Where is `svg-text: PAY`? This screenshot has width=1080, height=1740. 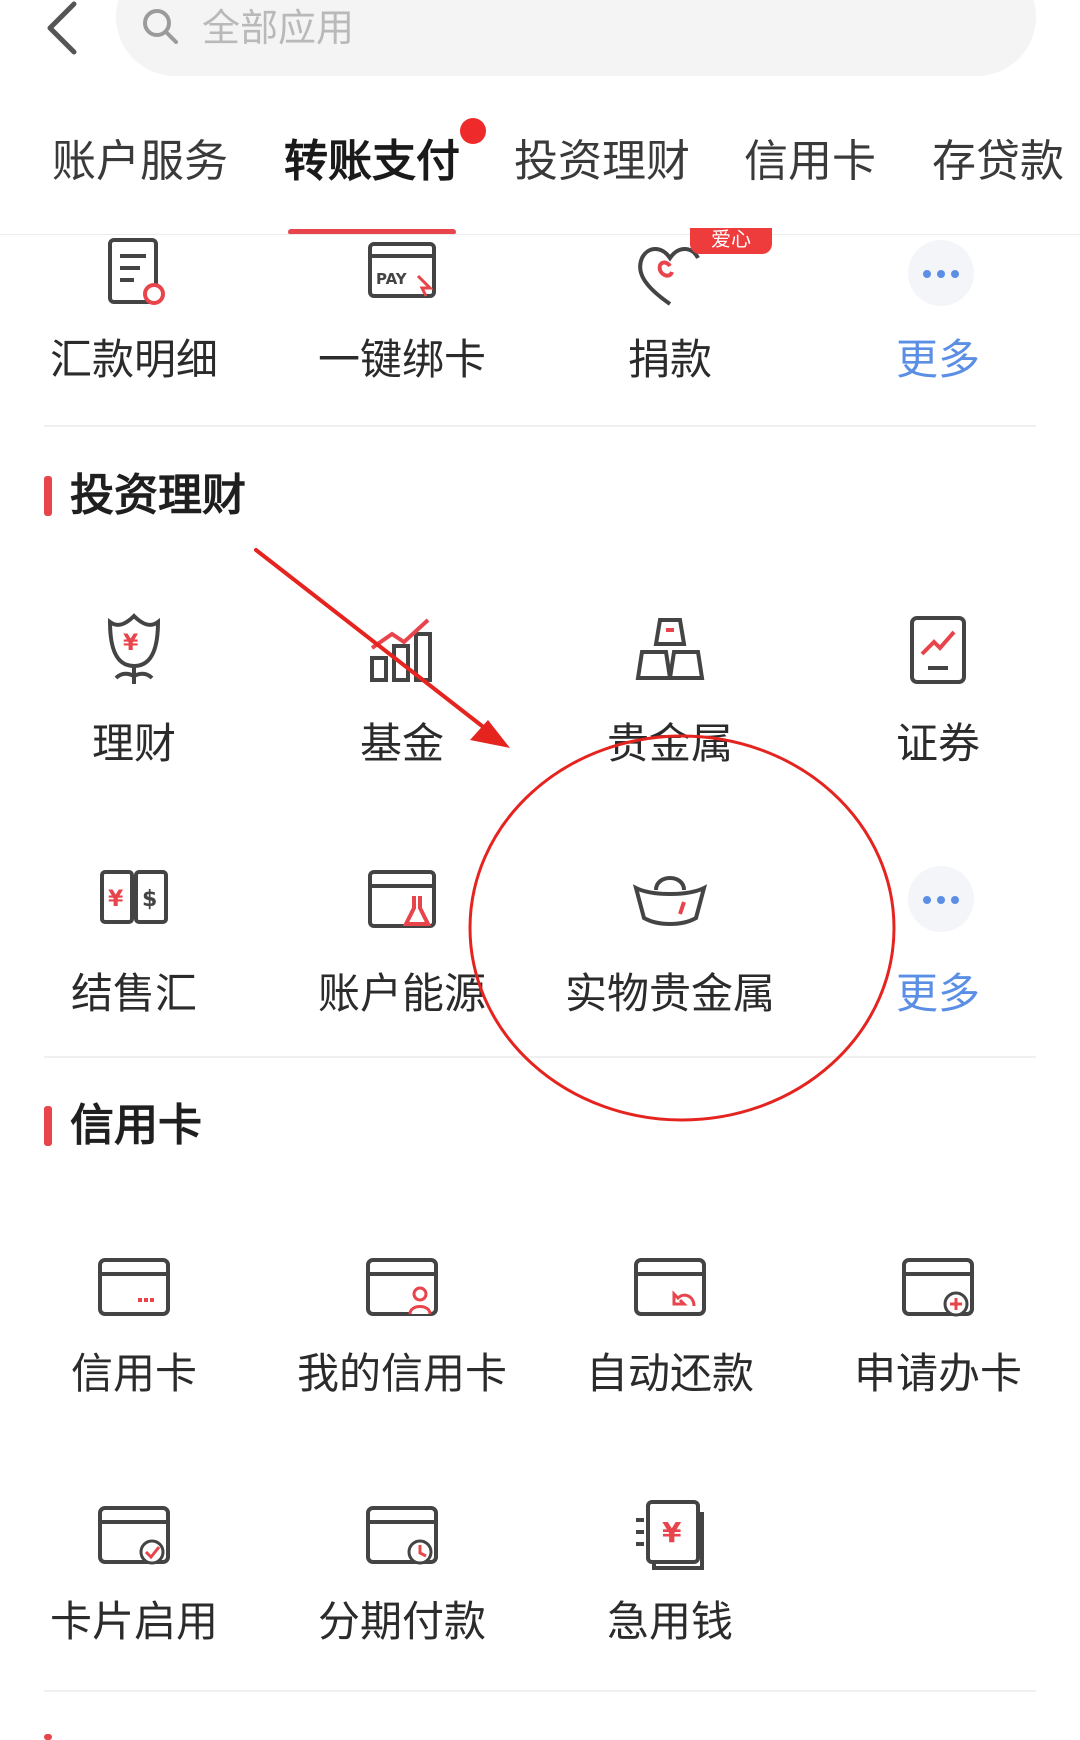
svg-text: PAY is located at coordinates (392, 279).